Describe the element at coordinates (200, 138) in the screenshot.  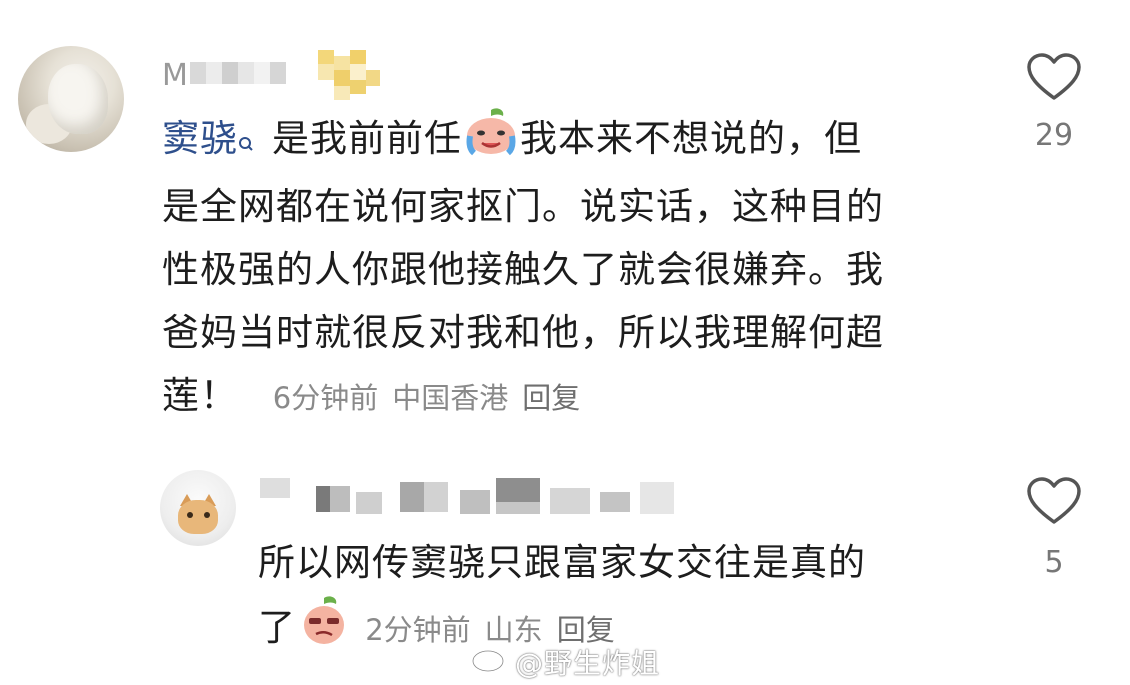
I see `mention-link: 窦骁` at that location.